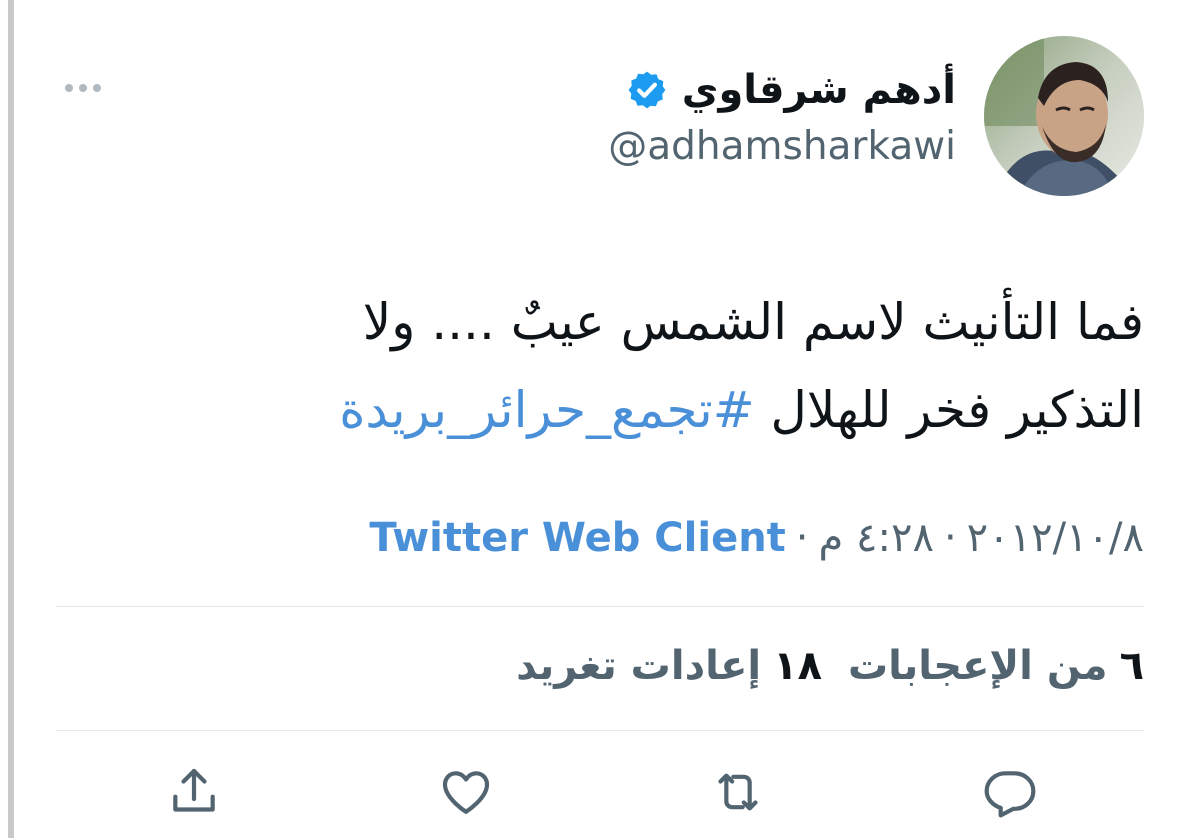  I want to click on verified-badge-icon, so click(647, 90).